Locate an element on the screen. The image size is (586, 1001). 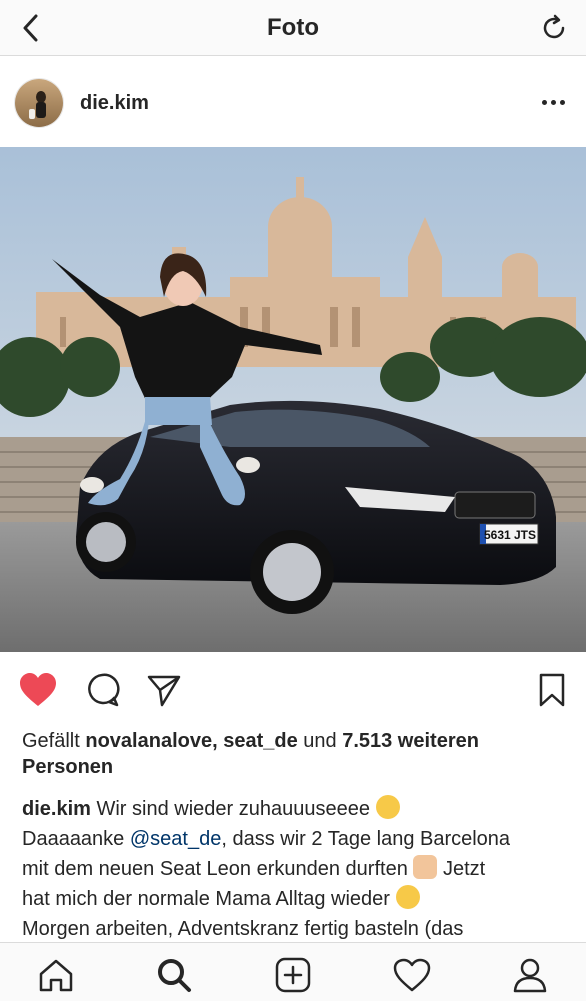
more-options-button is located at coordinates (553, 102).